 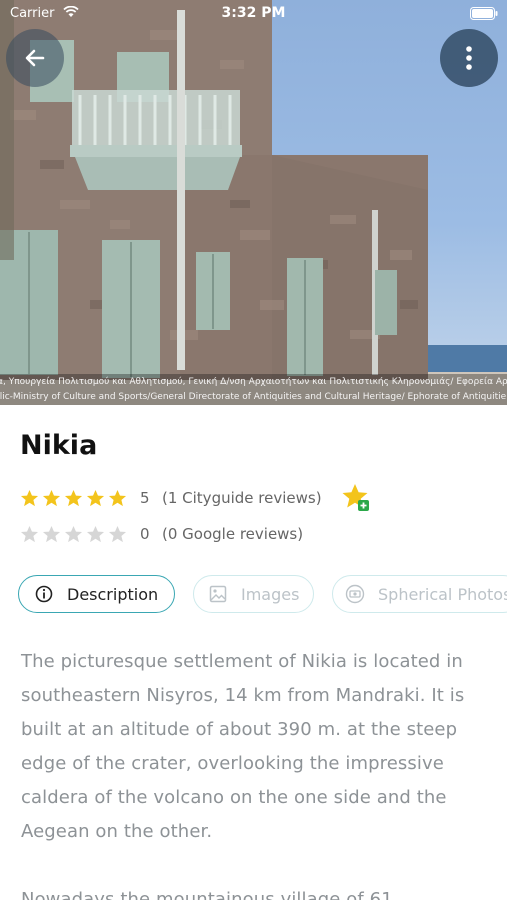 I want to click on google-reviews-label: (0 Google reviews), so click(x=233, y=534).